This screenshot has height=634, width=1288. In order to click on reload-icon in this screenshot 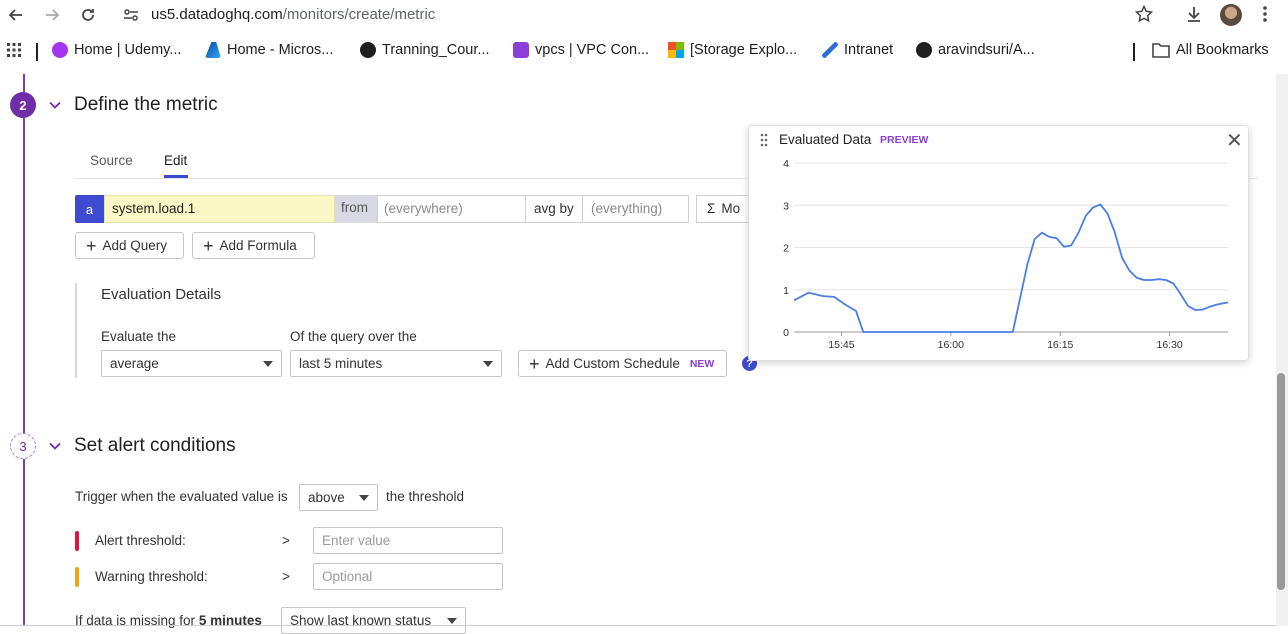, I will do `click(88, 15)`.